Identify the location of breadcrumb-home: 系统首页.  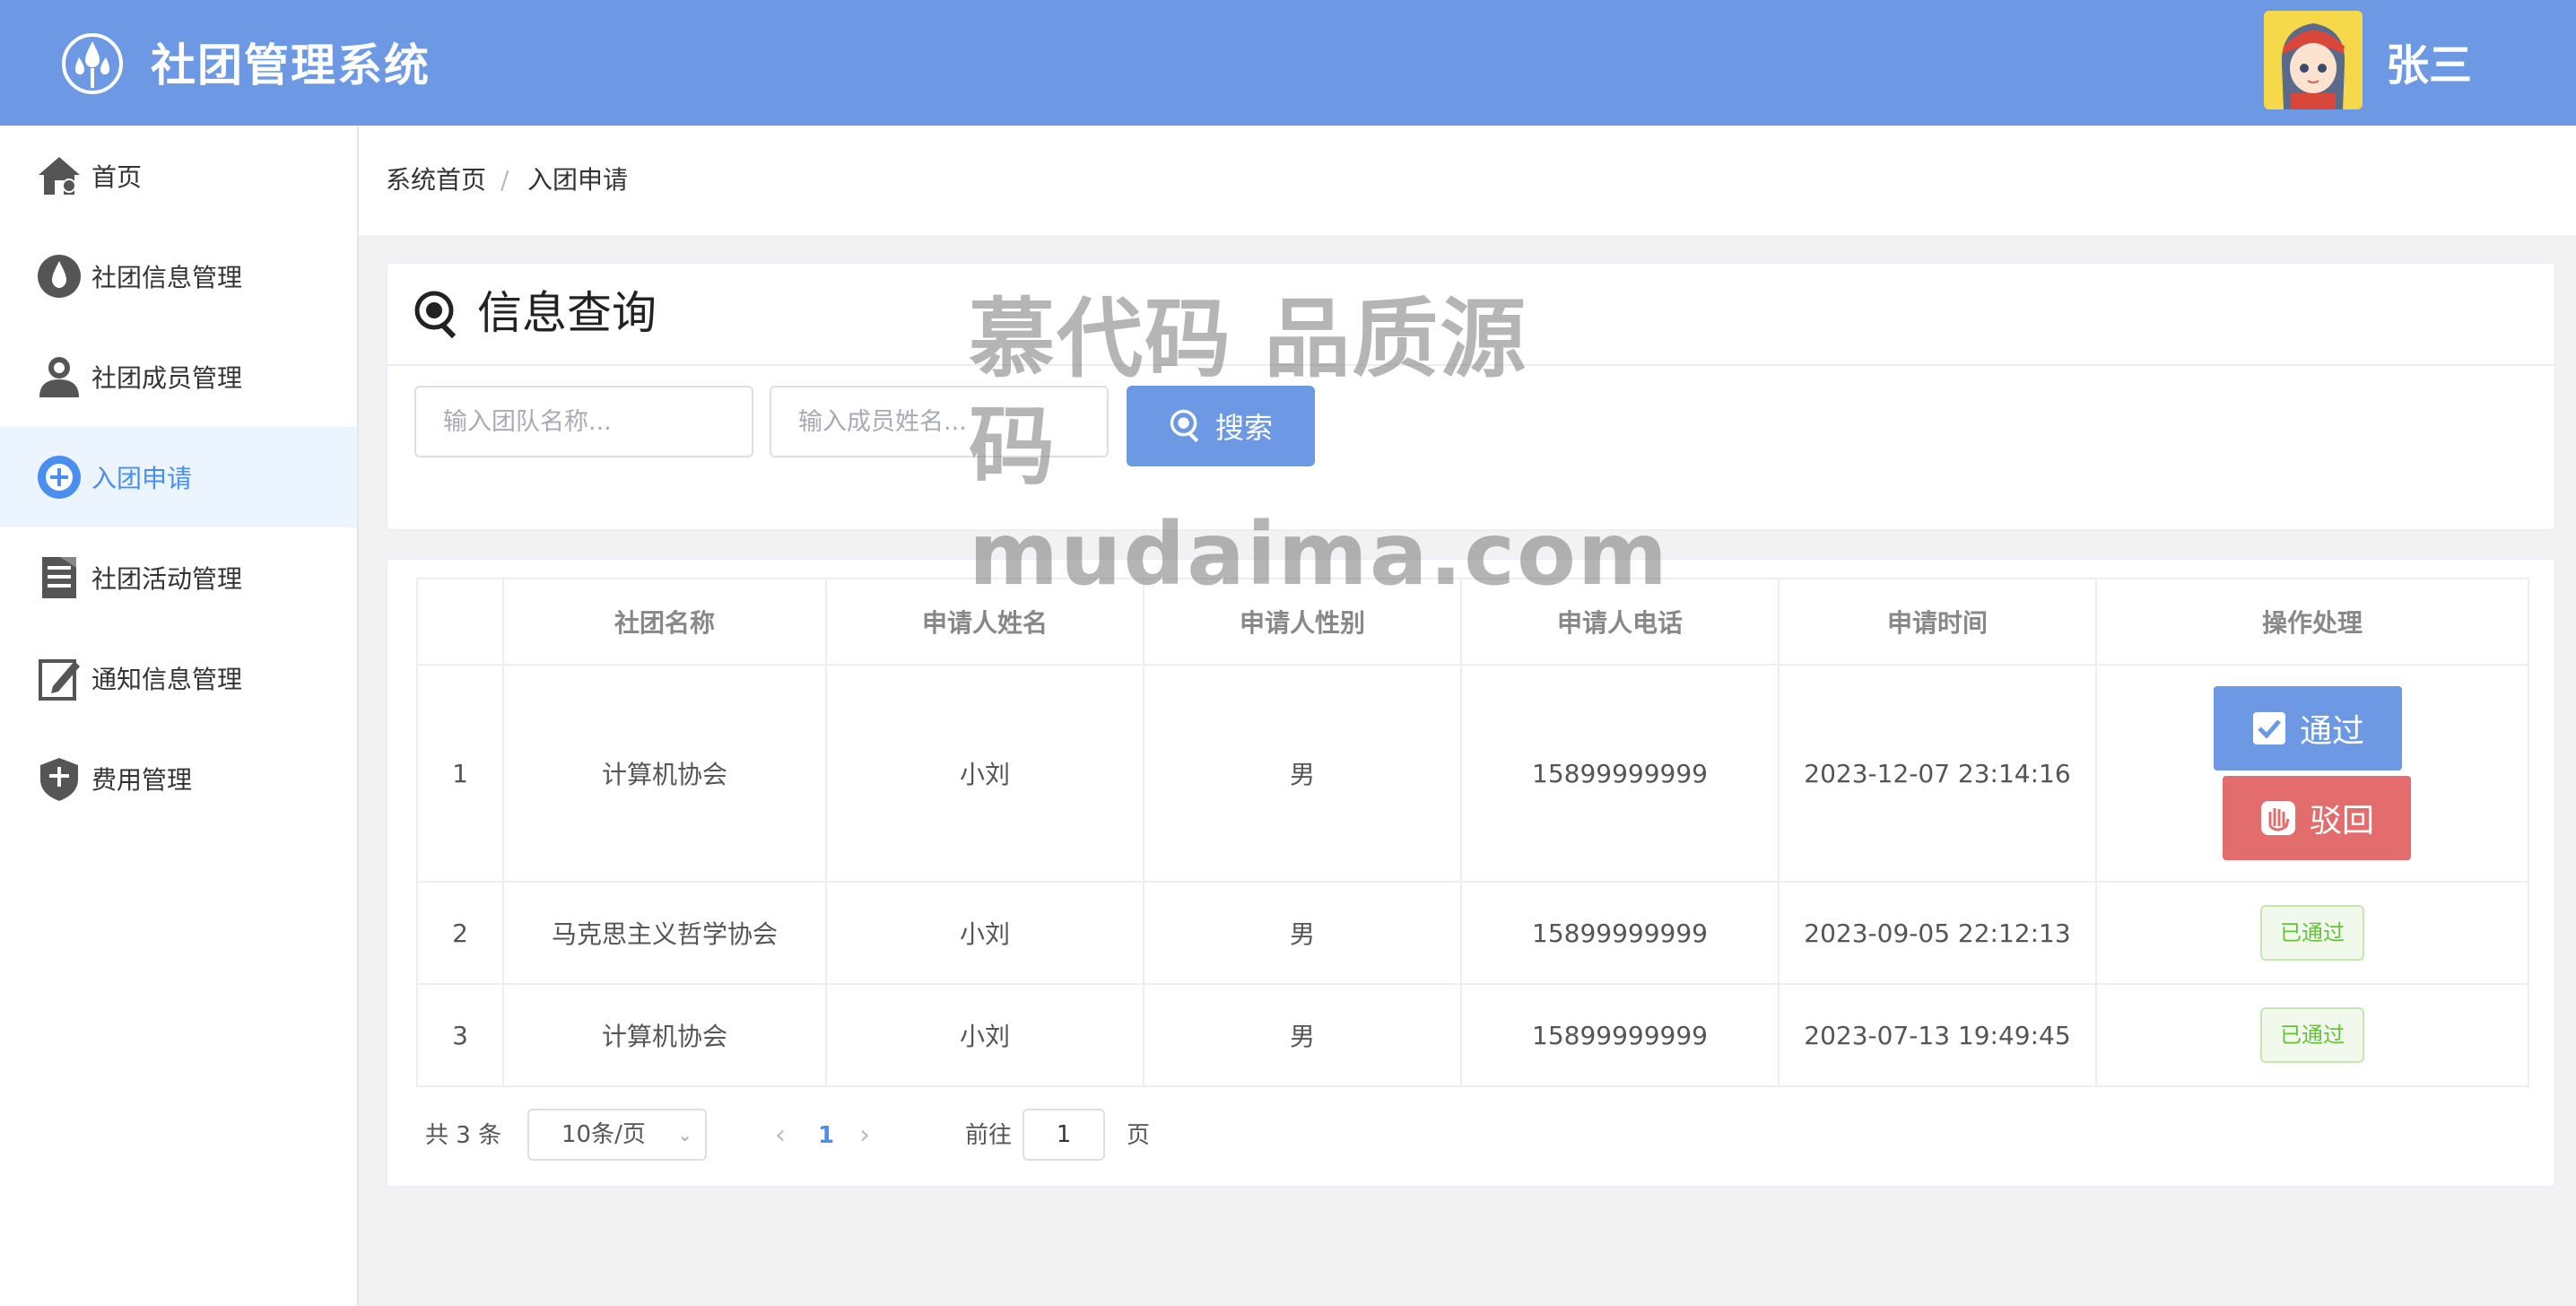
(436, 181).